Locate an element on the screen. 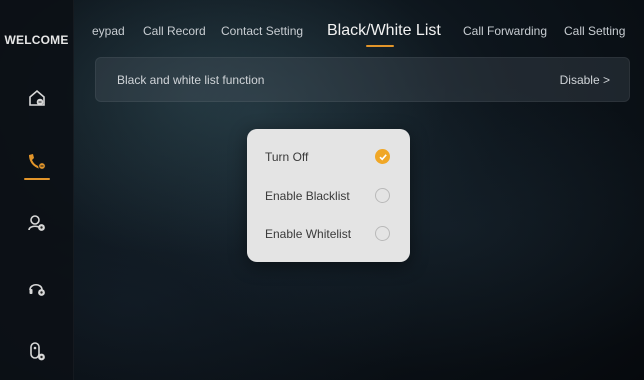 The height and width of the screenshot is (380, 644). sidebar-item-headset is located at coordinates (37, 288).